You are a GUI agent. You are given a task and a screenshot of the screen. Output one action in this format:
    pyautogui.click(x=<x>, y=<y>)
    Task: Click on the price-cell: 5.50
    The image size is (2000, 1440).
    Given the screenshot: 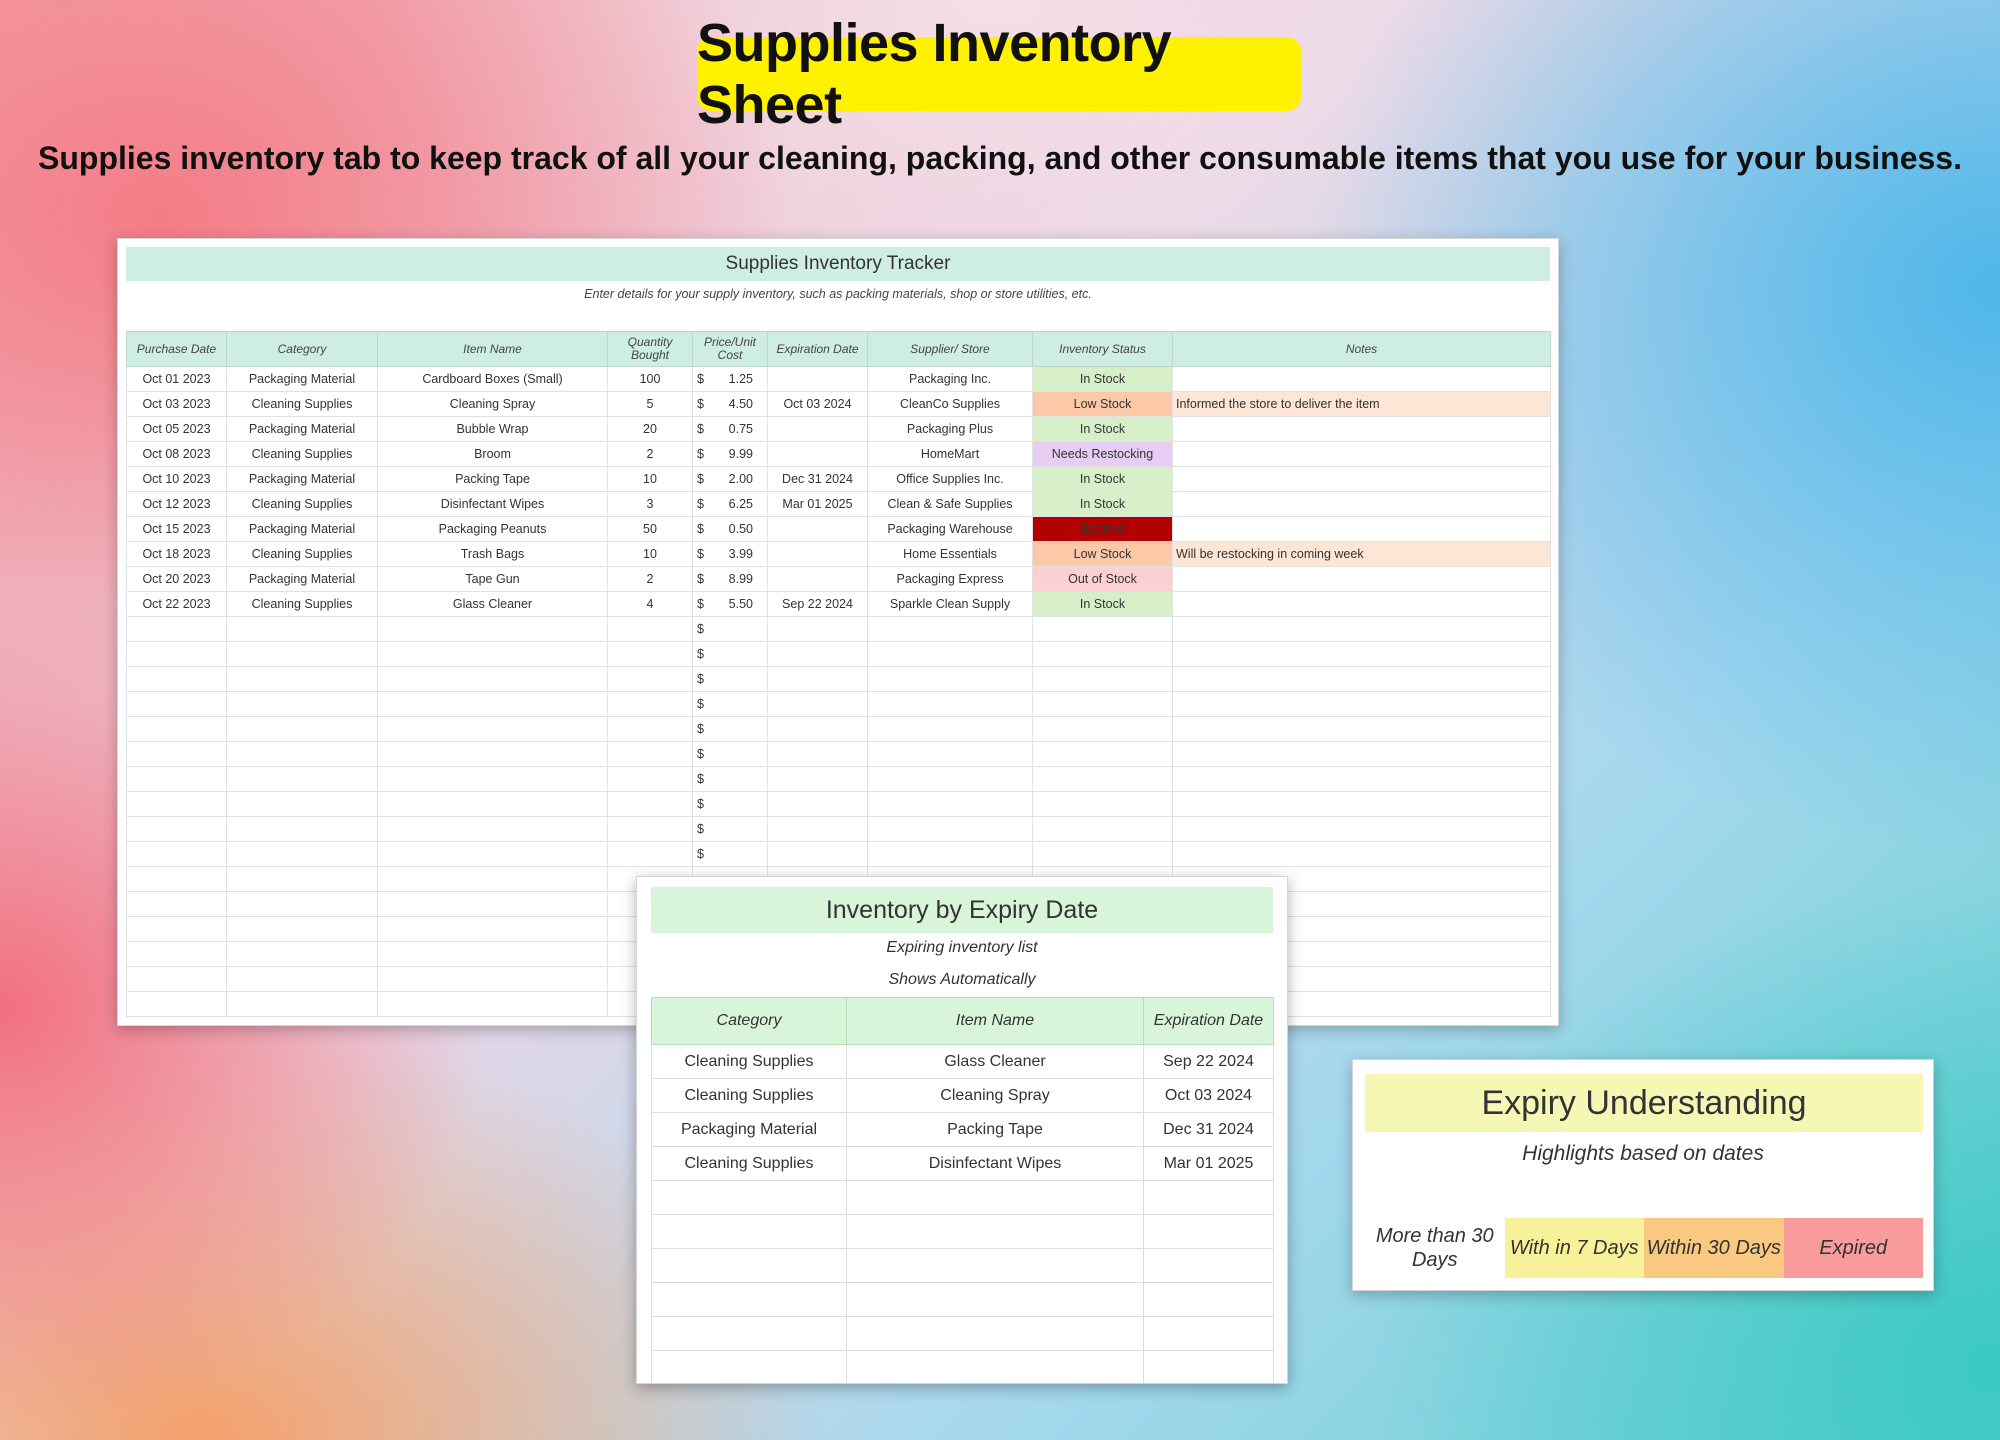 What is the action you would take?
    pyautogui.click(x=740, y=604)
    